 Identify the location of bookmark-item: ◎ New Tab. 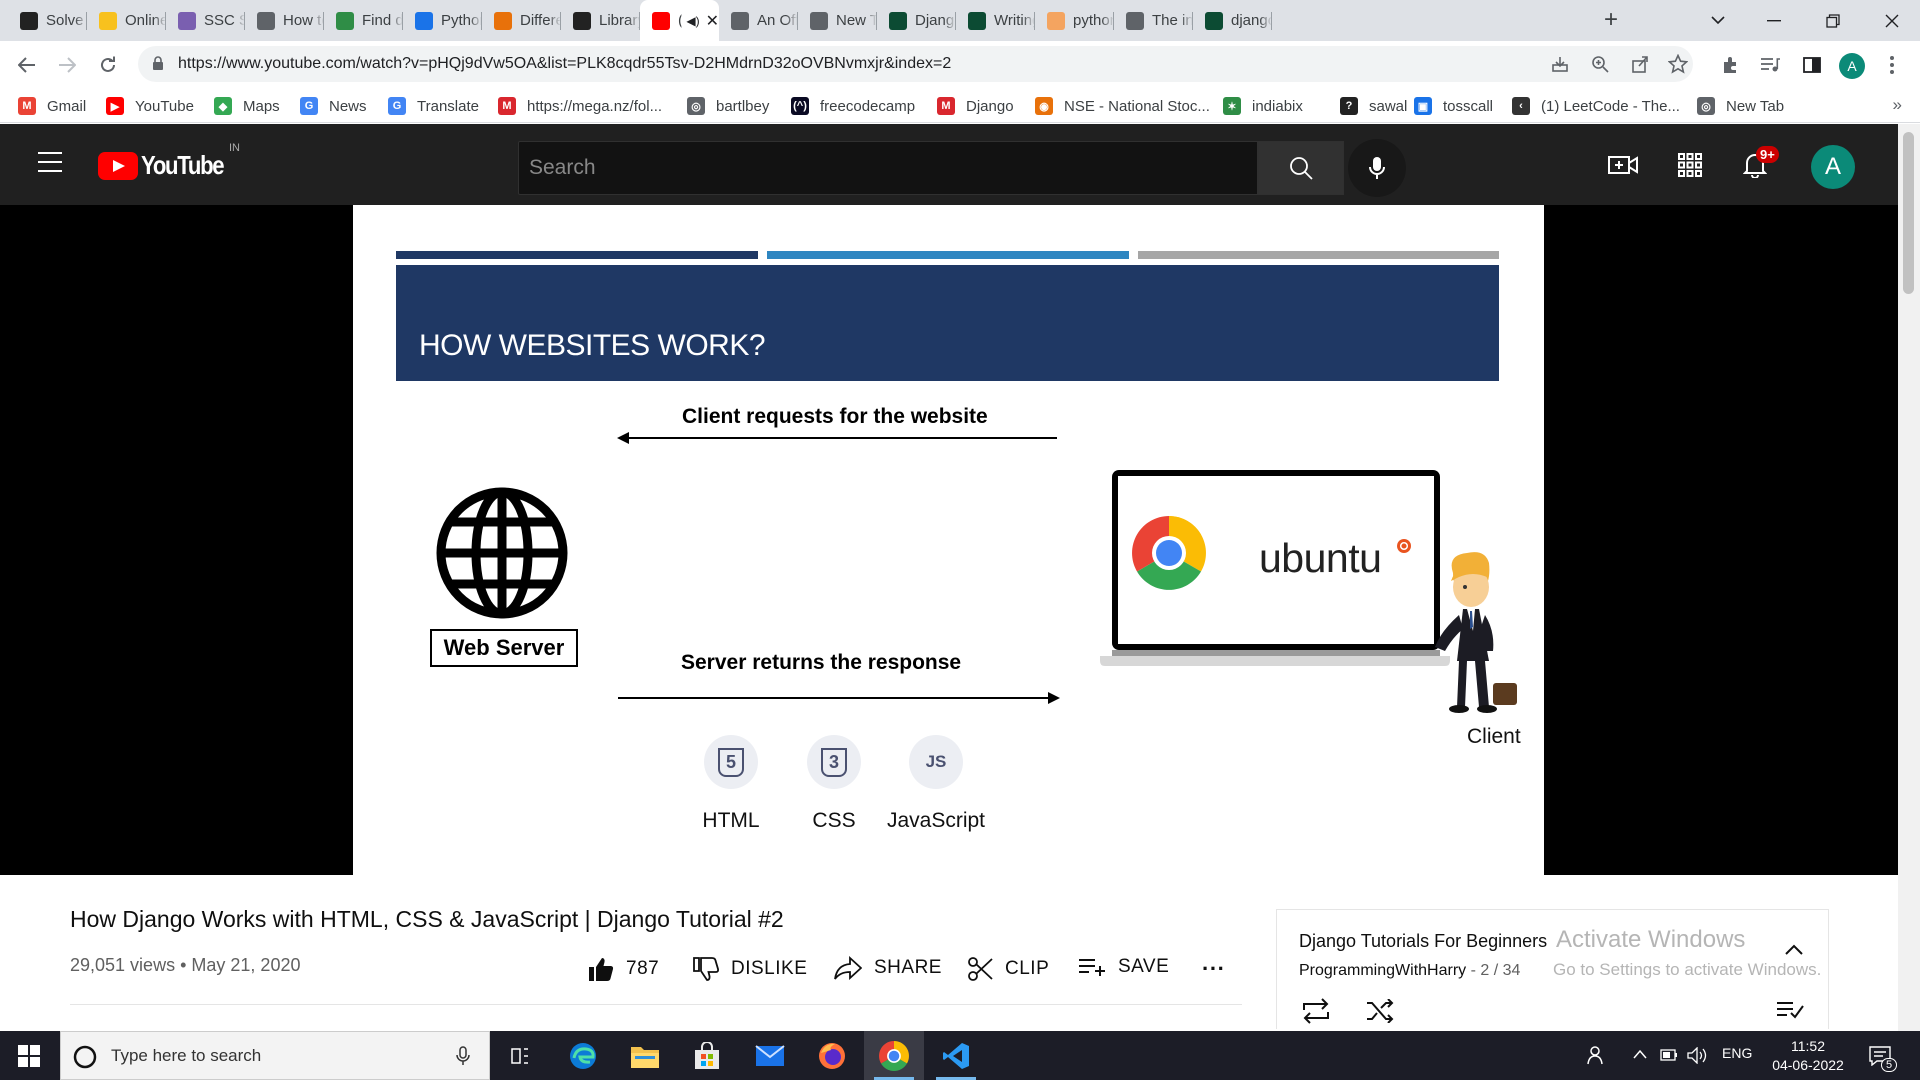
(1740, 106).